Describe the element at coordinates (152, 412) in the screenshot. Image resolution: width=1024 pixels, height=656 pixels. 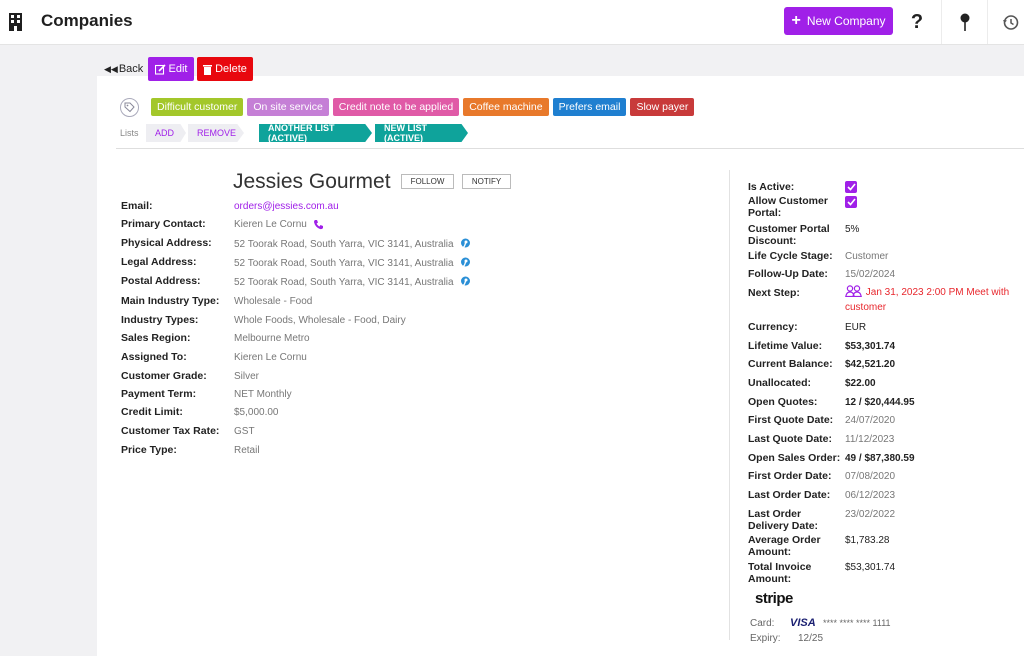
I see `detail-label: Credit Limit:` at that location.